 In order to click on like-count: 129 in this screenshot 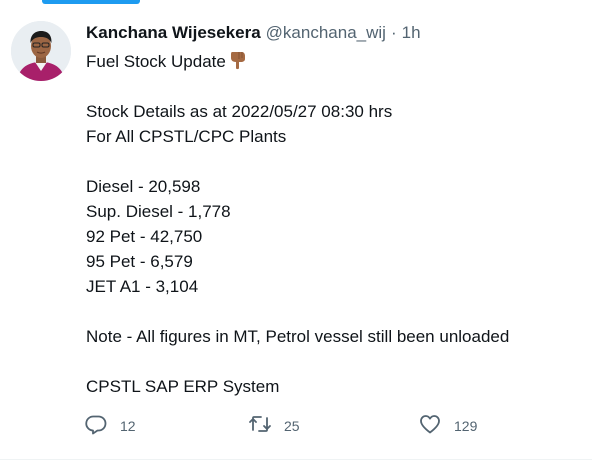, I will do `click(466, 425)`.